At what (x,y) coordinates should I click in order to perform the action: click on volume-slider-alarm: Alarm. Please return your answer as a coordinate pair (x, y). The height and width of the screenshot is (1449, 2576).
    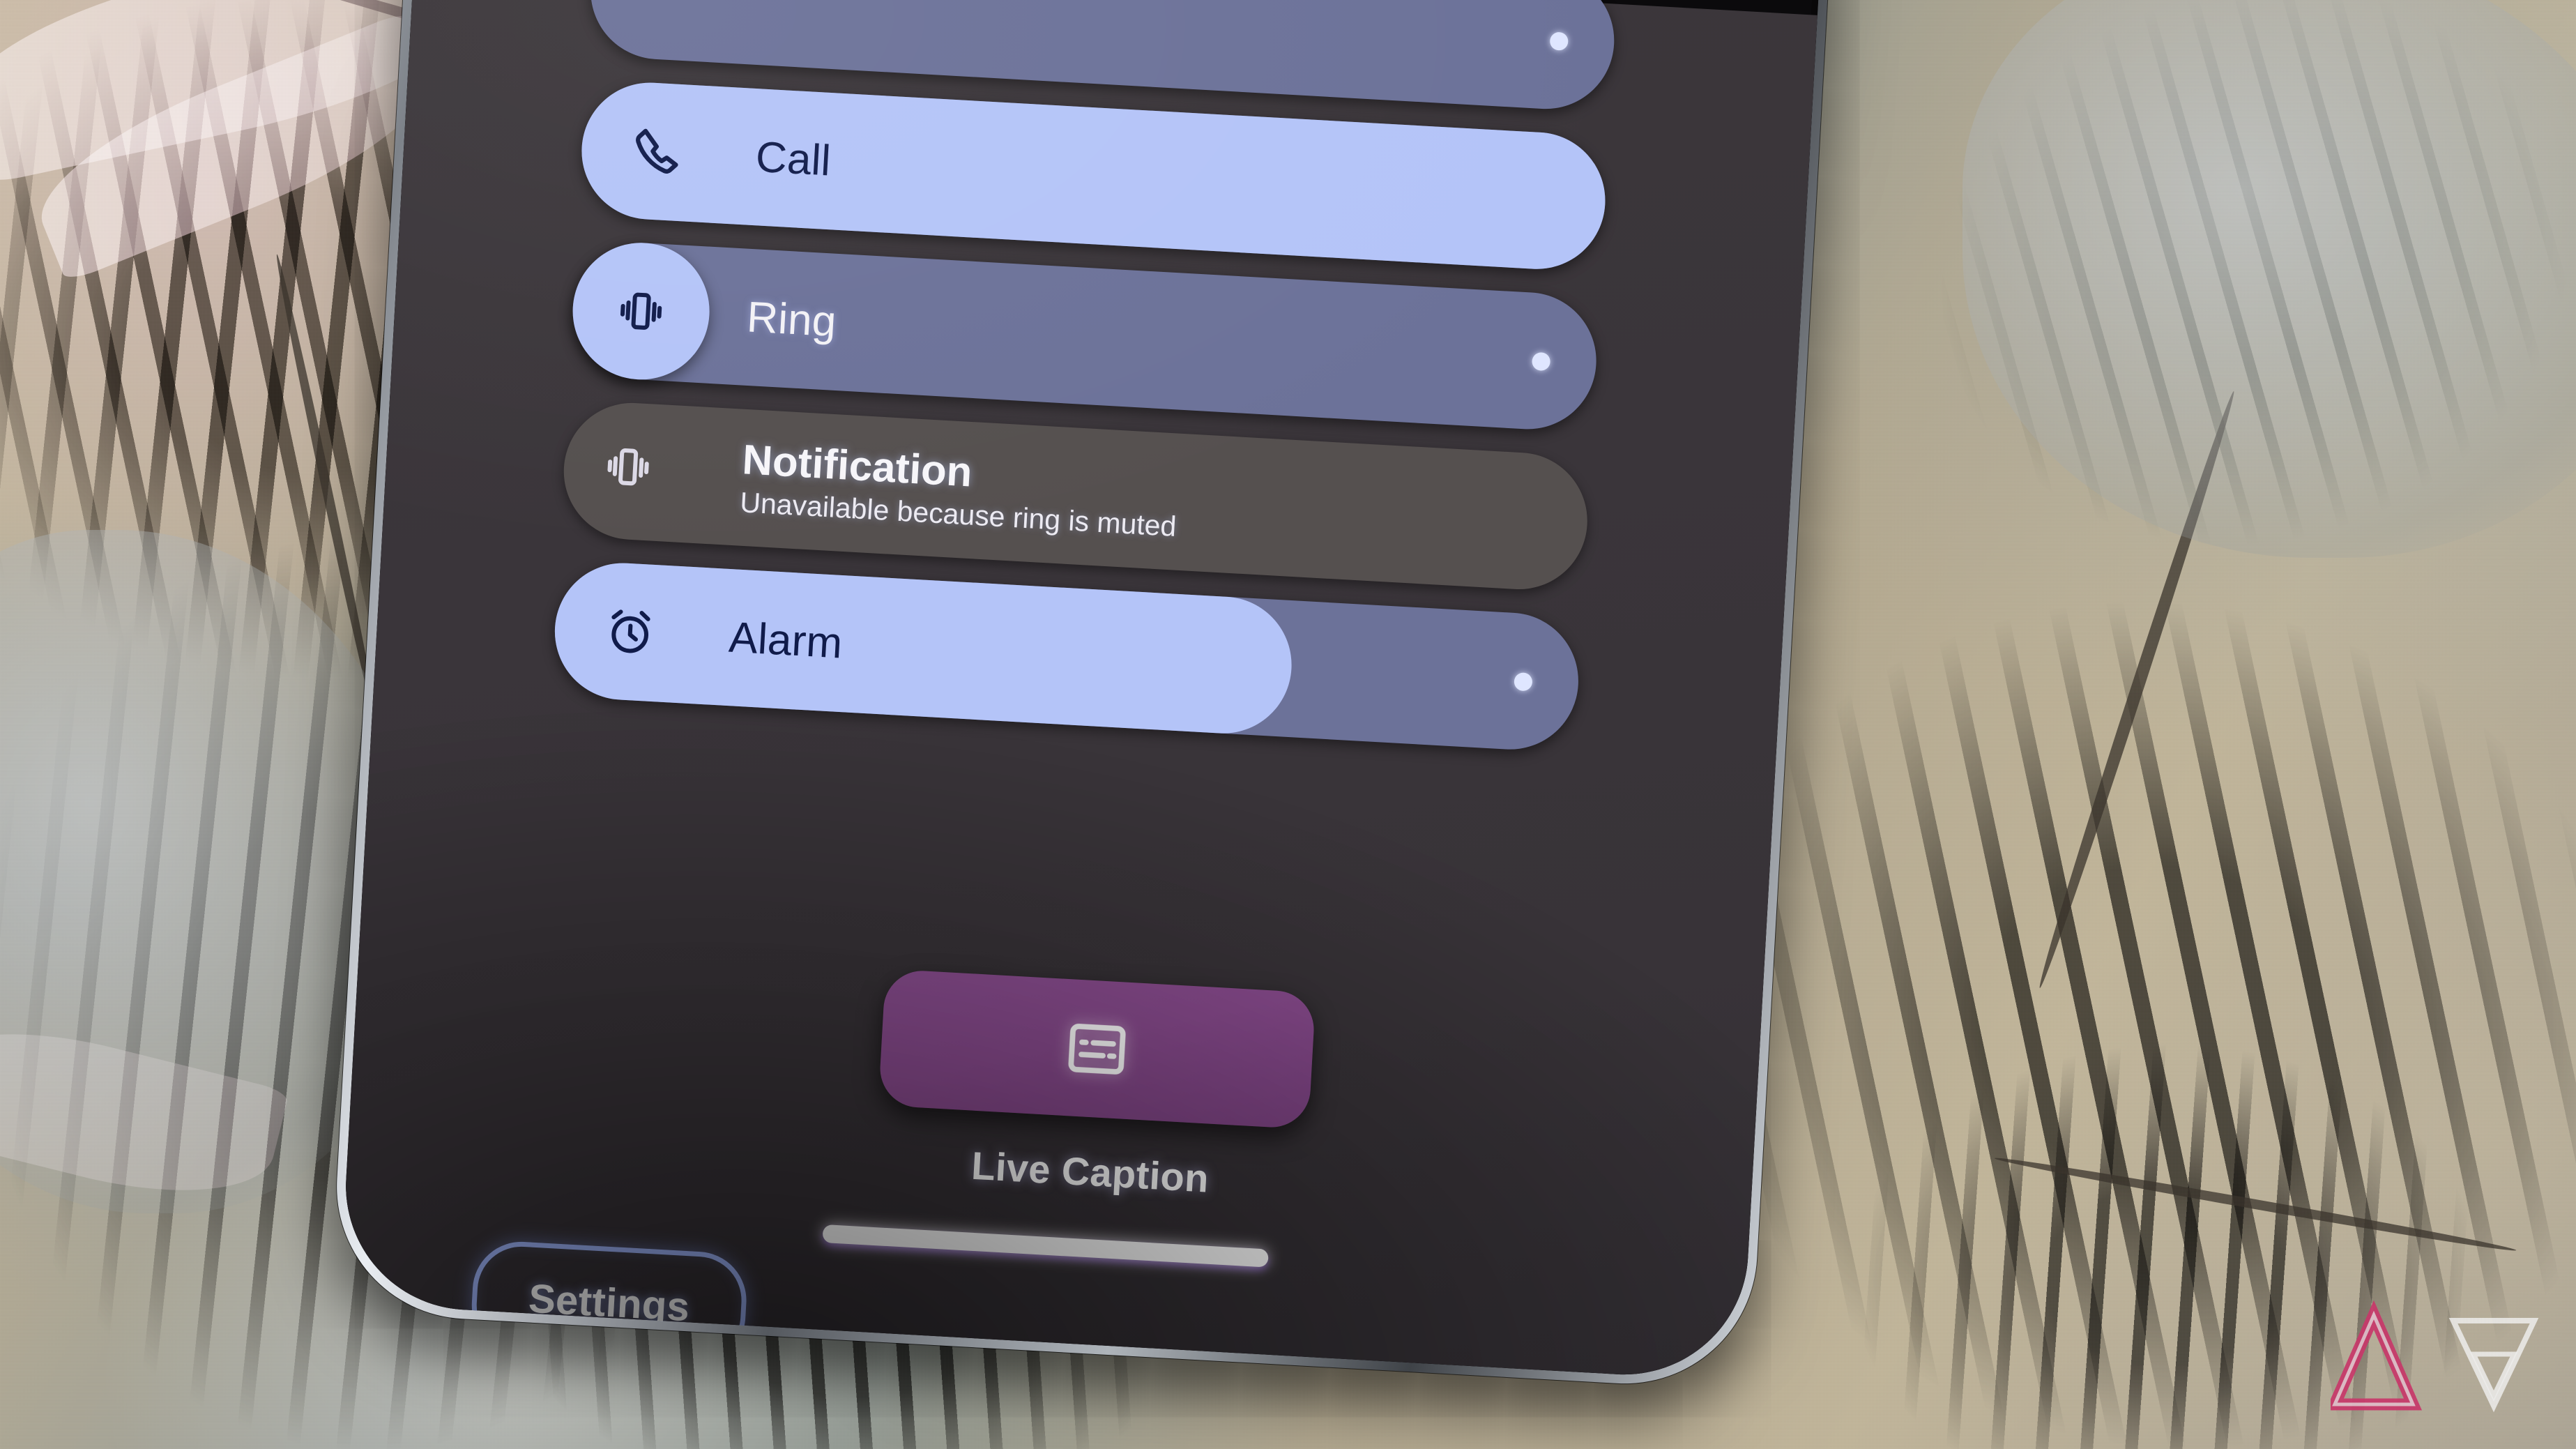
    Looking at the image, I should click on (1067, 656).